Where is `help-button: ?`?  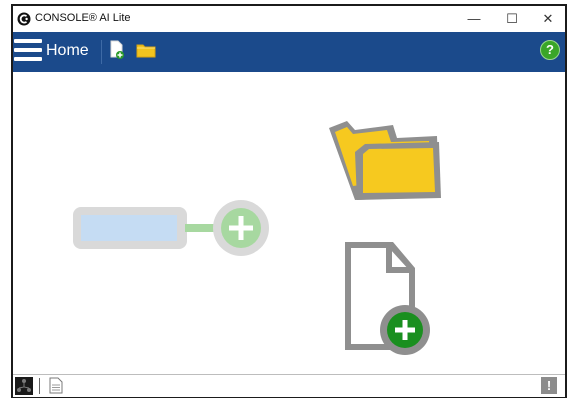 help-button: ? is located at coordinates (550, 50).